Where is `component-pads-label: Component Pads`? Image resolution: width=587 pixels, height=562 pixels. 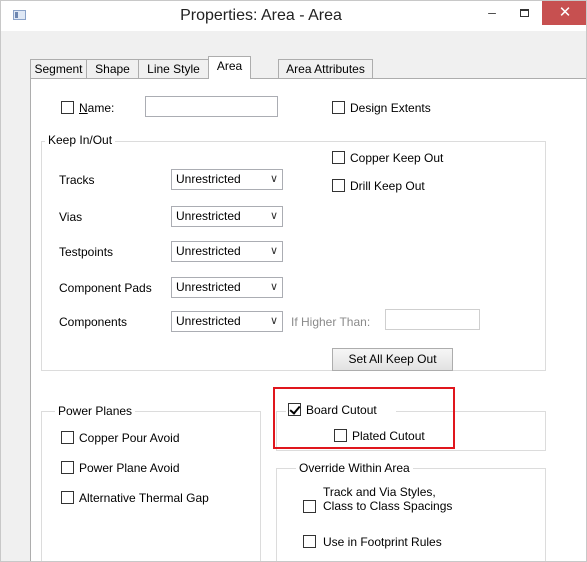 component-pads-label: Component Pads is located at coordinates (105, 288).